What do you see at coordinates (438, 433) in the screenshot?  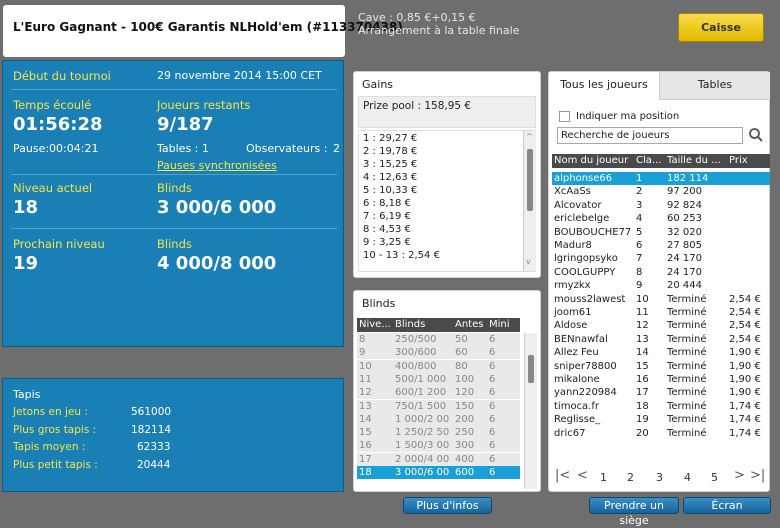 I see `blinds-row: 15 1 250/2 50 250 6` at bounding box center [438, 433].